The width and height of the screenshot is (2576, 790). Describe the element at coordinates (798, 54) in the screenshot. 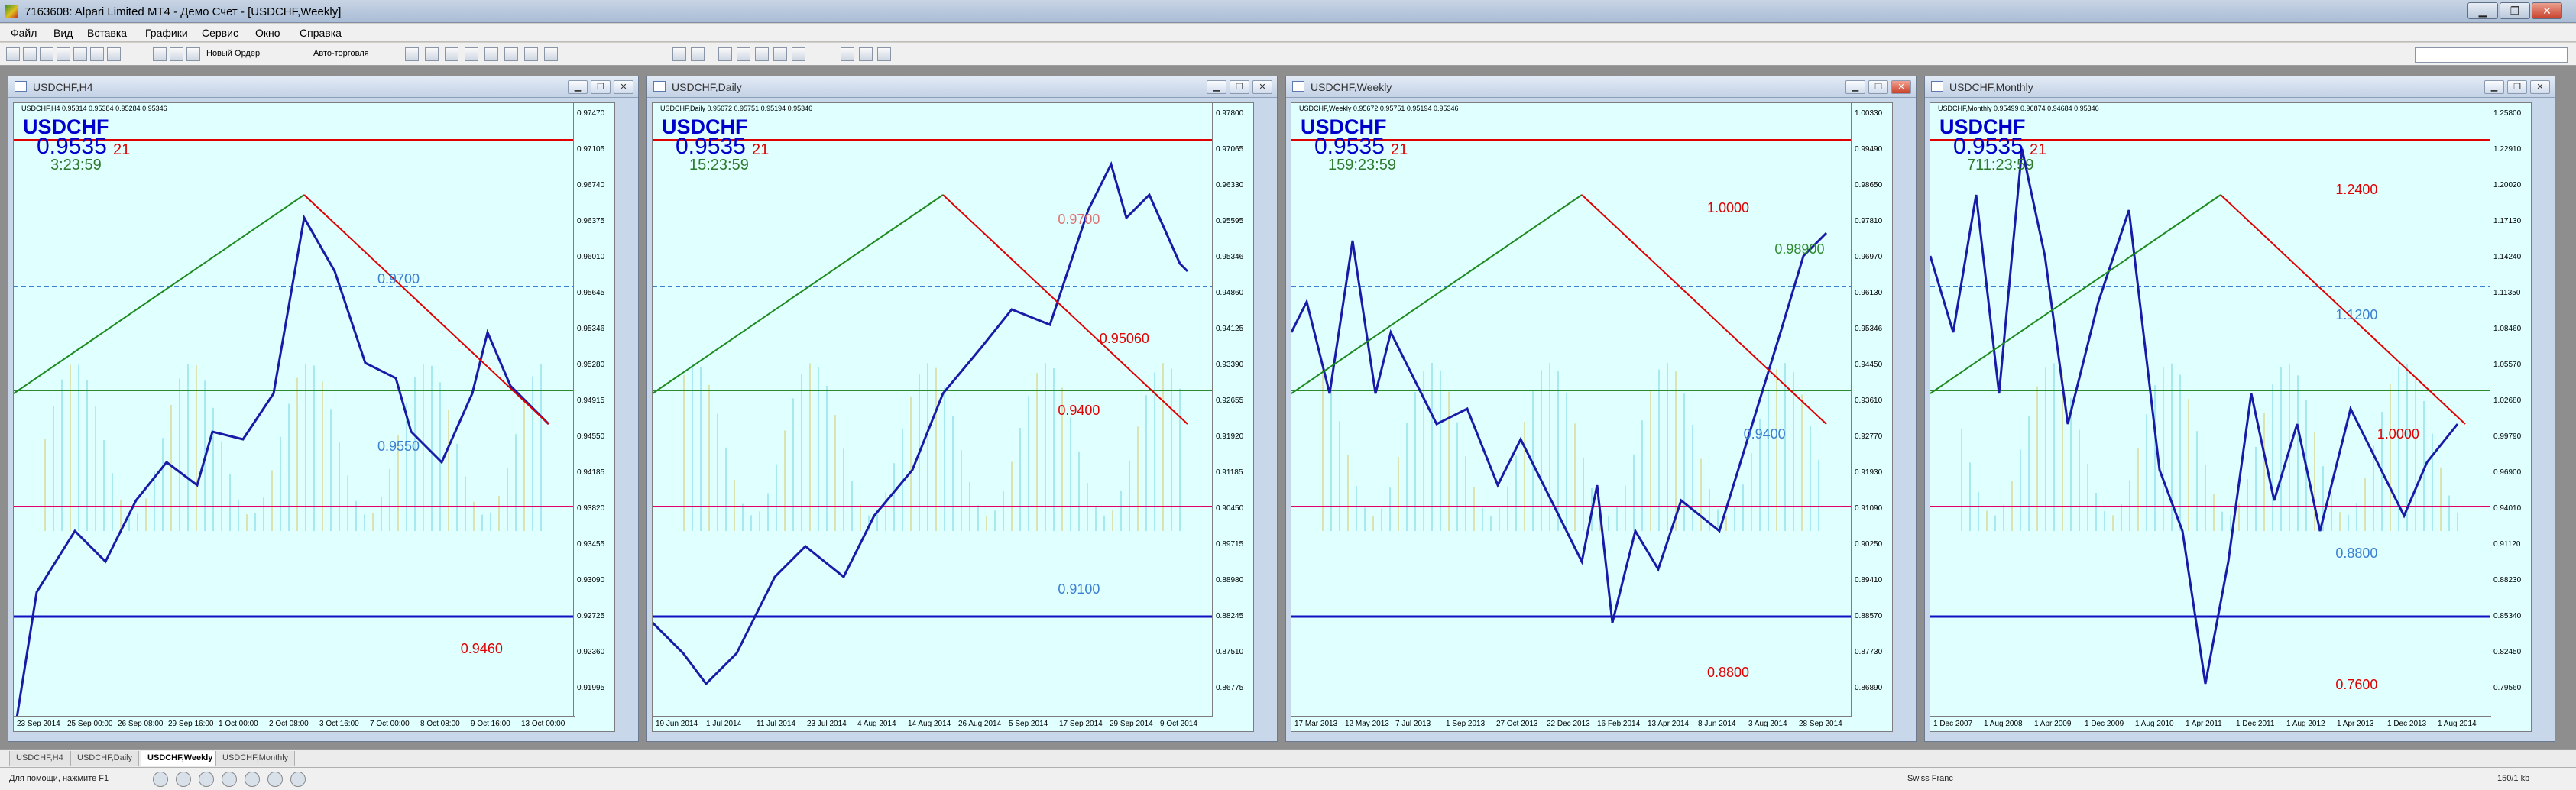

I see `fibo-icon` at that location.